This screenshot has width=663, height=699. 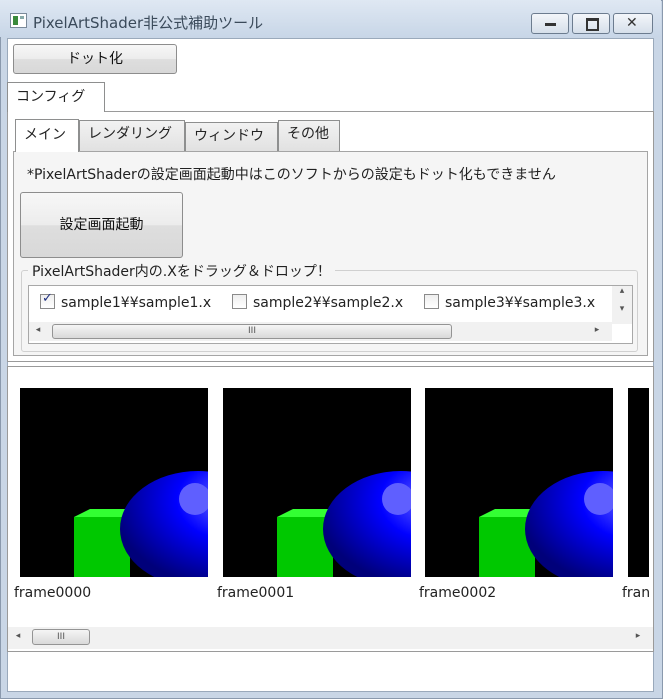 I want to click on maximize-icon, so click(x=592, y=24).